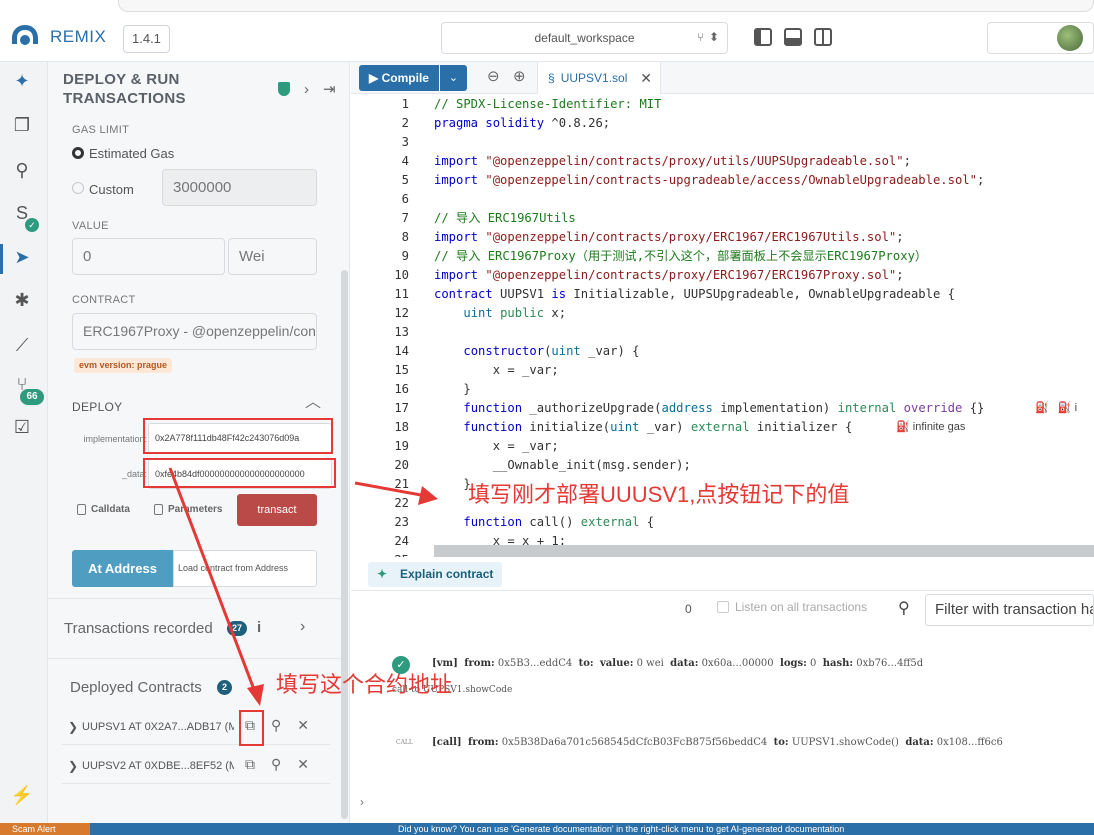 The image size is (1094, 835). Describe the element at coordinates (401, 294) in the screenshot. I see `line-number: 11` at that location.